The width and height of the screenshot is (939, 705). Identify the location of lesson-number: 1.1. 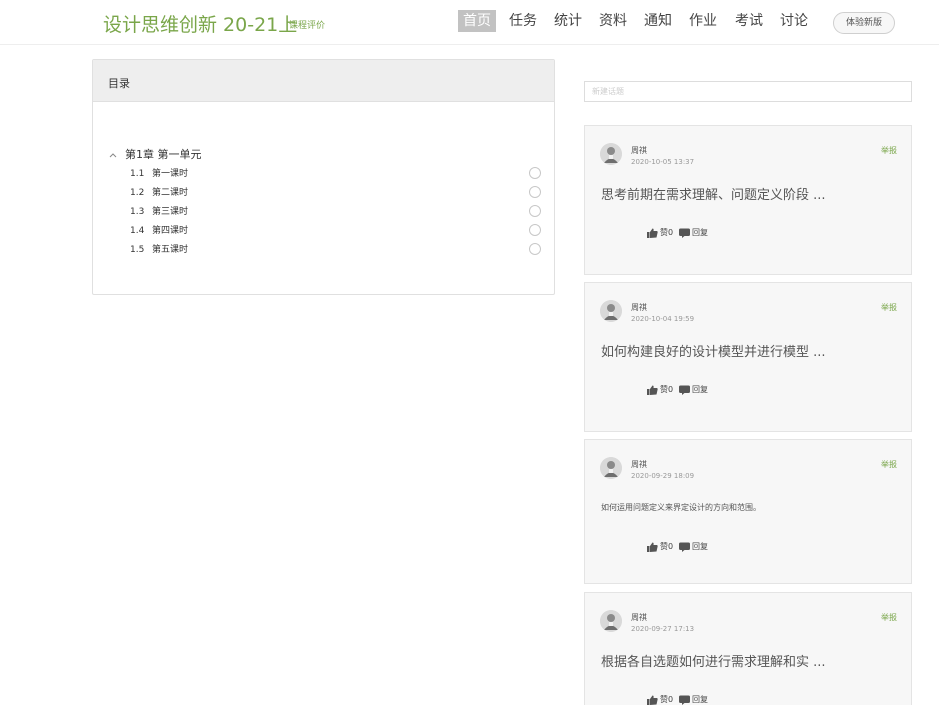
(137, 174).